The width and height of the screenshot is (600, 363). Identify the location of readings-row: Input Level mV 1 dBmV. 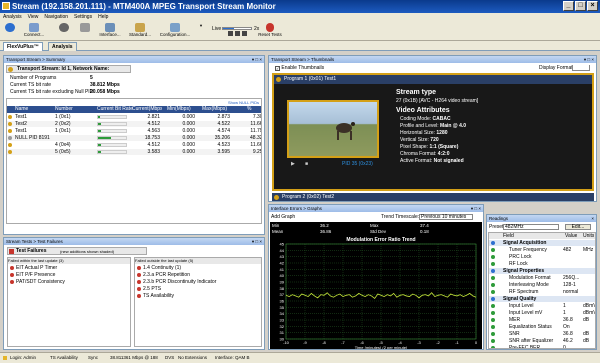
(542, 313).